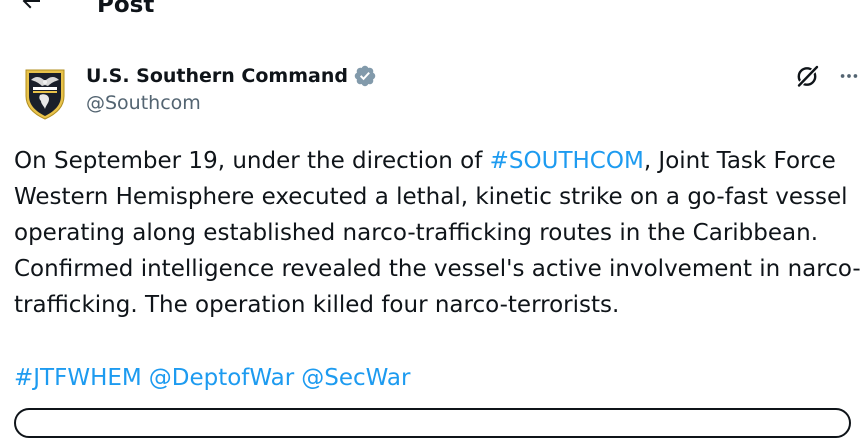  I want to click on author-handle: @Southcom, so click(231, 103).